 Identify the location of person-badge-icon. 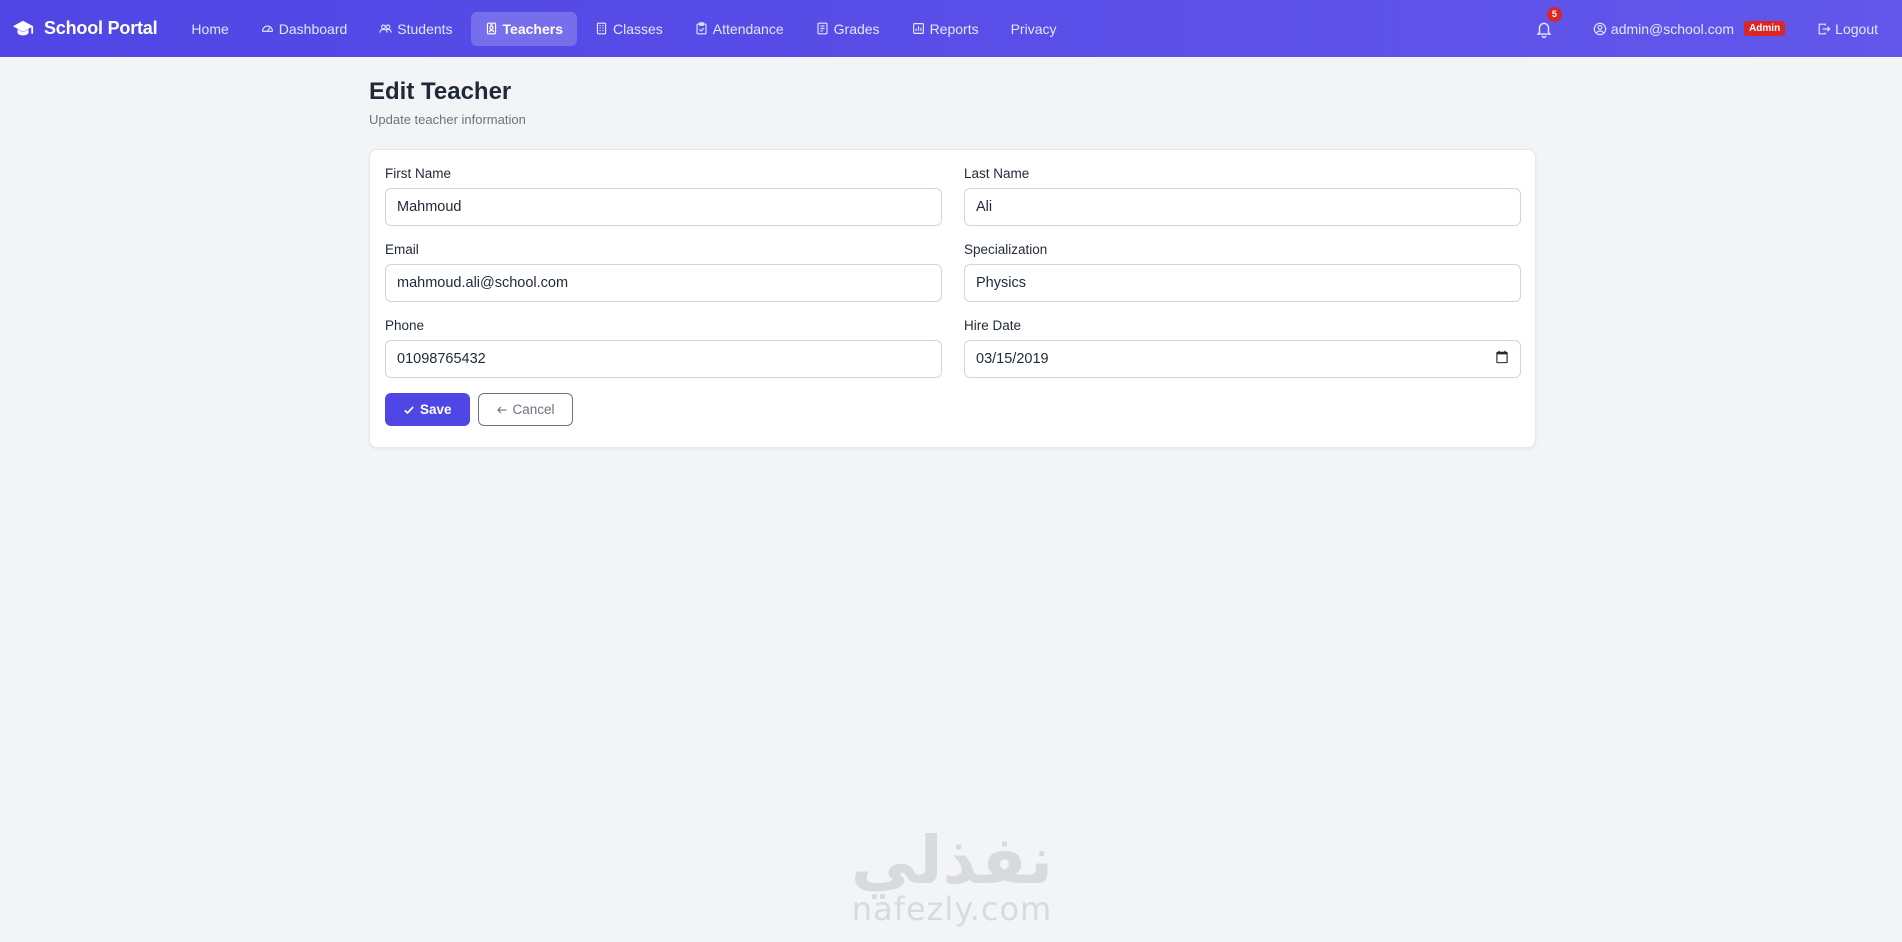
(491, 28).